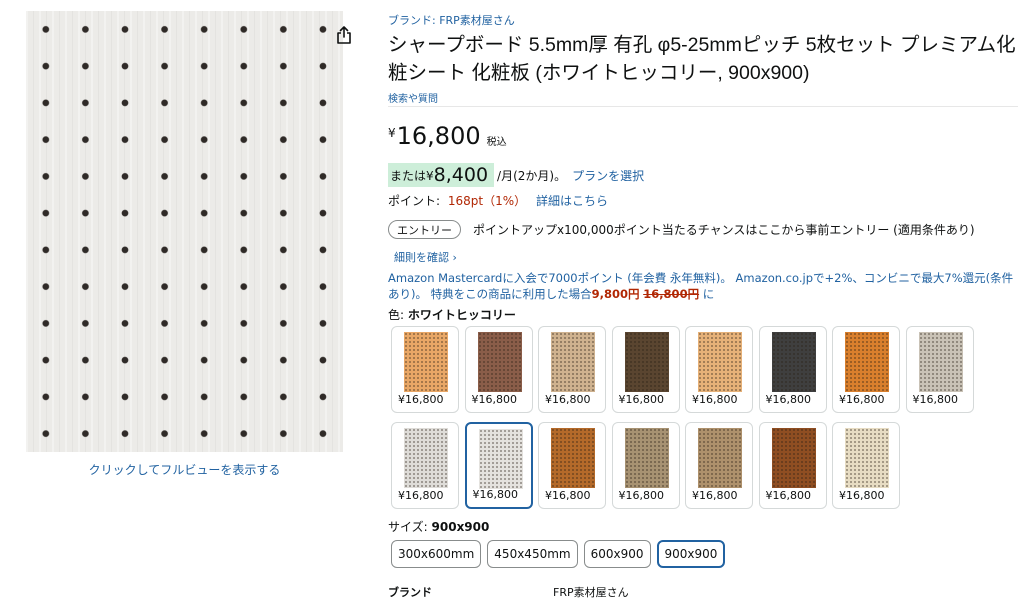 The height and width of the screenshot is (599, 1024). I want to click on mastercard-original-price: 16,800円, so click(671, 294).